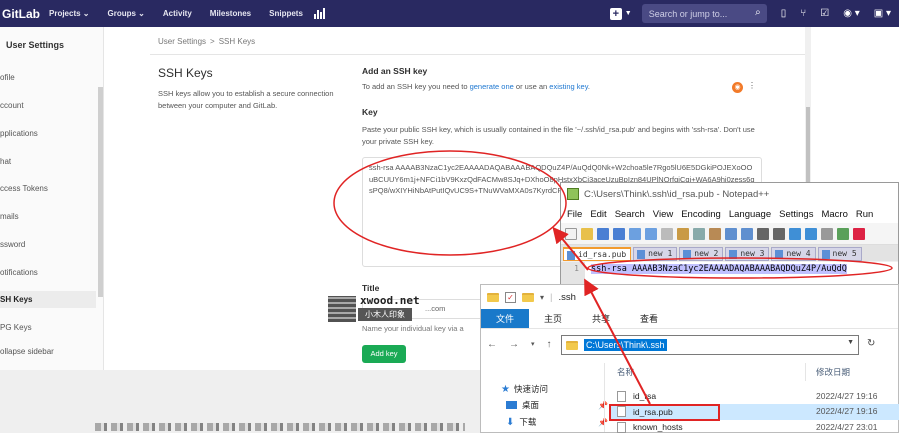  What do you see at coordinates (597, 254) in the screenshot?
I see `tab-id-rsa-pub: id_rsa.pub` at bounding box center [597, 254].